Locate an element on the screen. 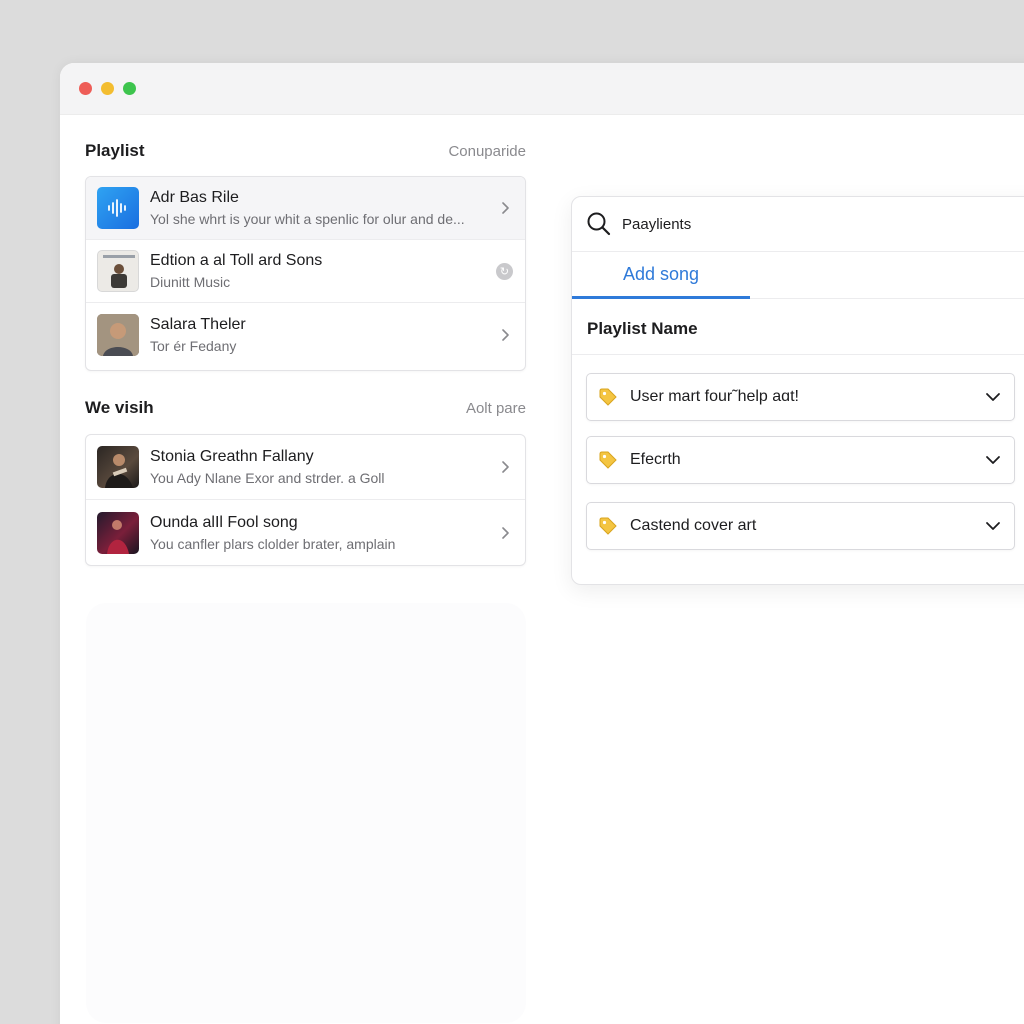 The width and height of the screenshot is (1024, 1024). playlist-section-header: Playlist Conuparide is located at coordinates (305, 151).